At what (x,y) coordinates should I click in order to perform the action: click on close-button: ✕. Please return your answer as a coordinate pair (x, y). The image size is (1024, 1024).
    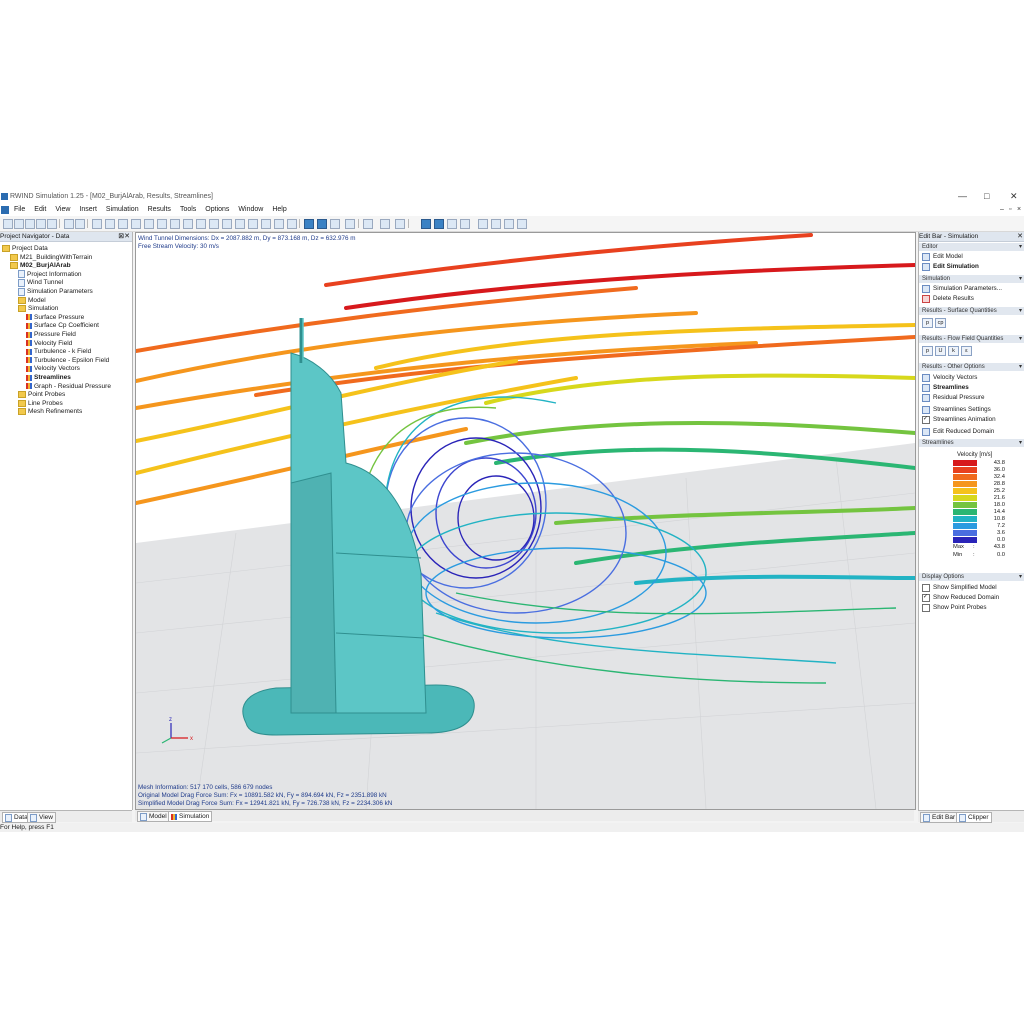
    Looking at the image, I should click on (1014, 196).